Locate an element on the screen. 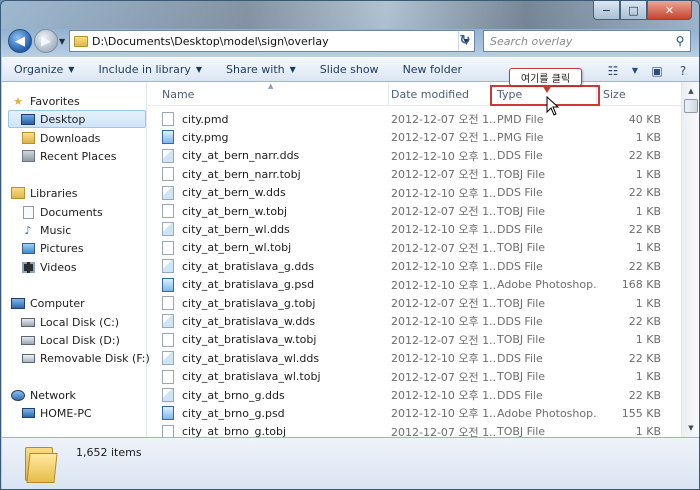  sidebar-item-videos: Videos is located at coordinates (48, 267).